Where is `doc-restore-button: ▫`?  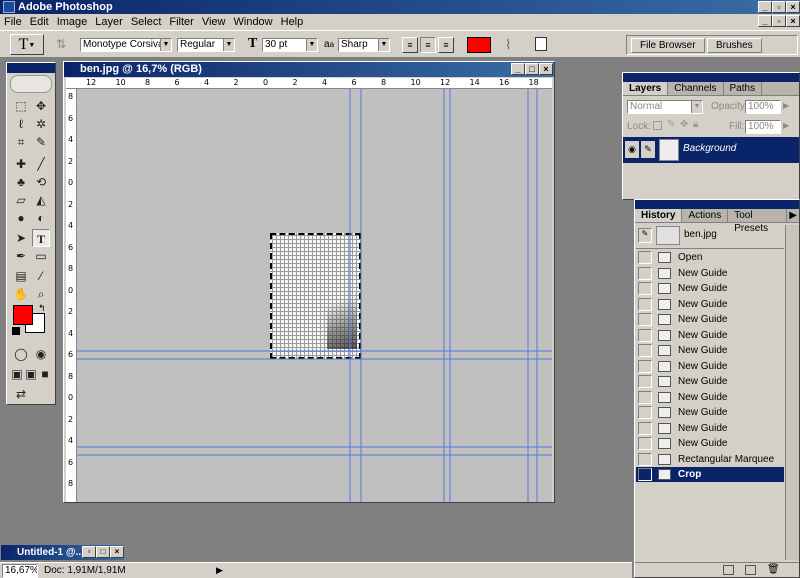
doc-restore-button: ▫ is located at coordinates (779, 21).